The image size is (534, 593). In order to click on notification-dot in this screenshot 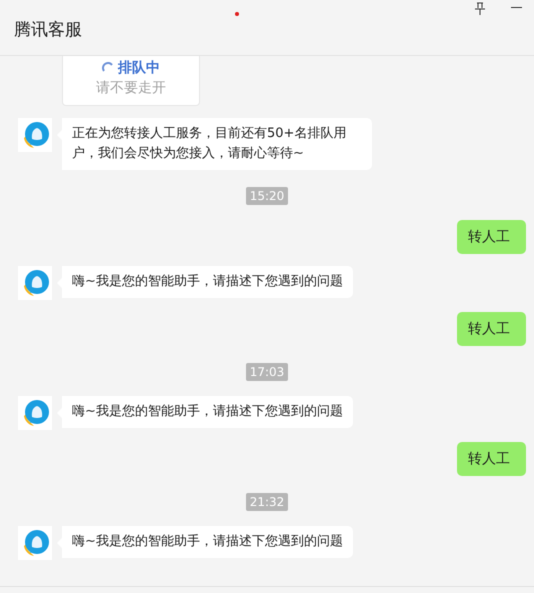, I will do `click(237, 14)`.